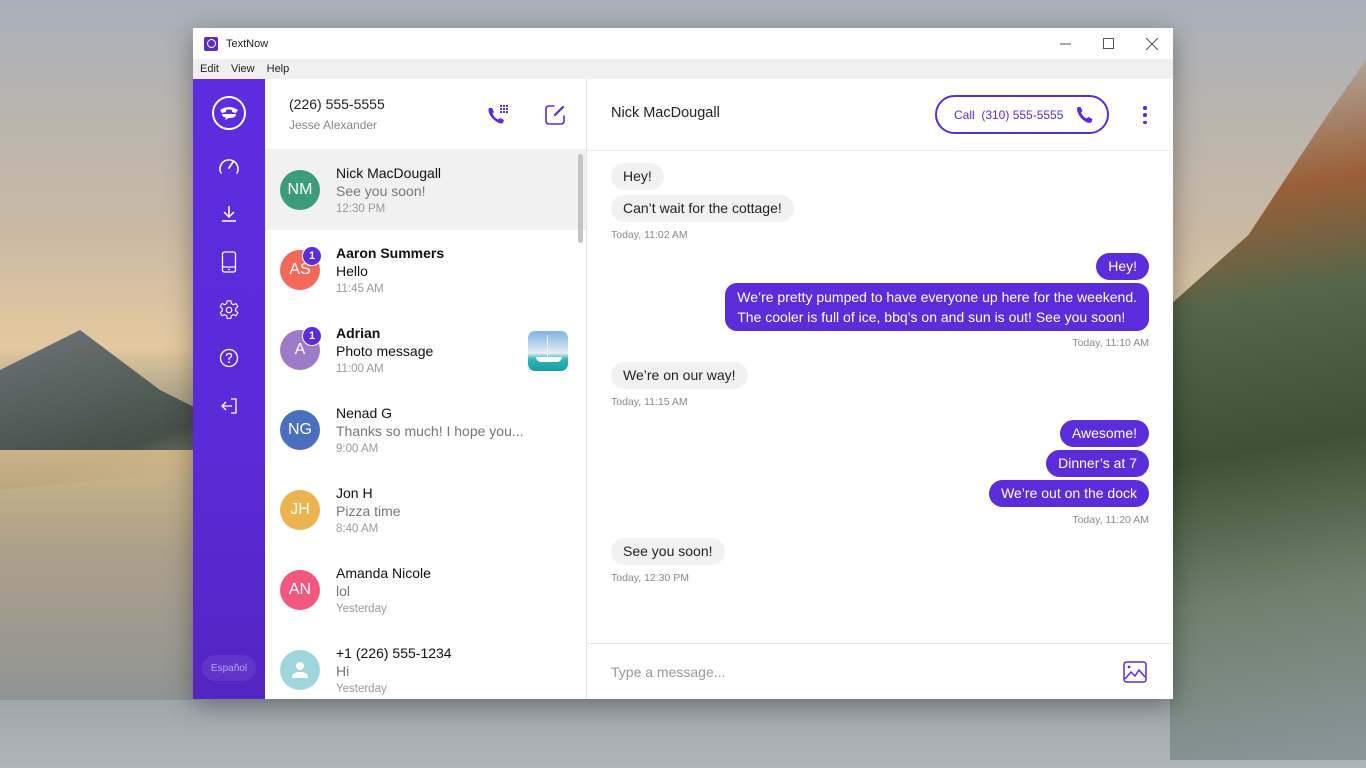 The width and height of the screenshot is (1366, 768). Describe the element at coordinates (333, 125) in the screenshot. I see `my-account-name: Jesse Alexander` at that location.